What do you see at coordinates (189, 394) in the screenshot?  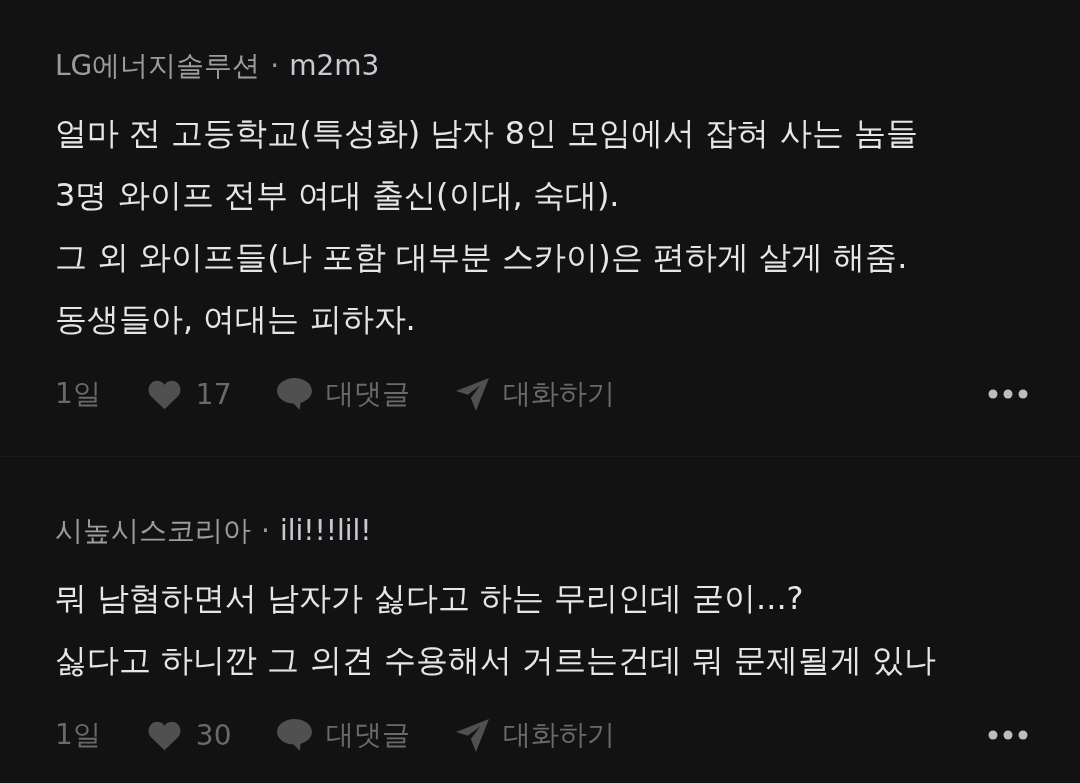 I see `like-button: 17` at bounding box center [189, 394].